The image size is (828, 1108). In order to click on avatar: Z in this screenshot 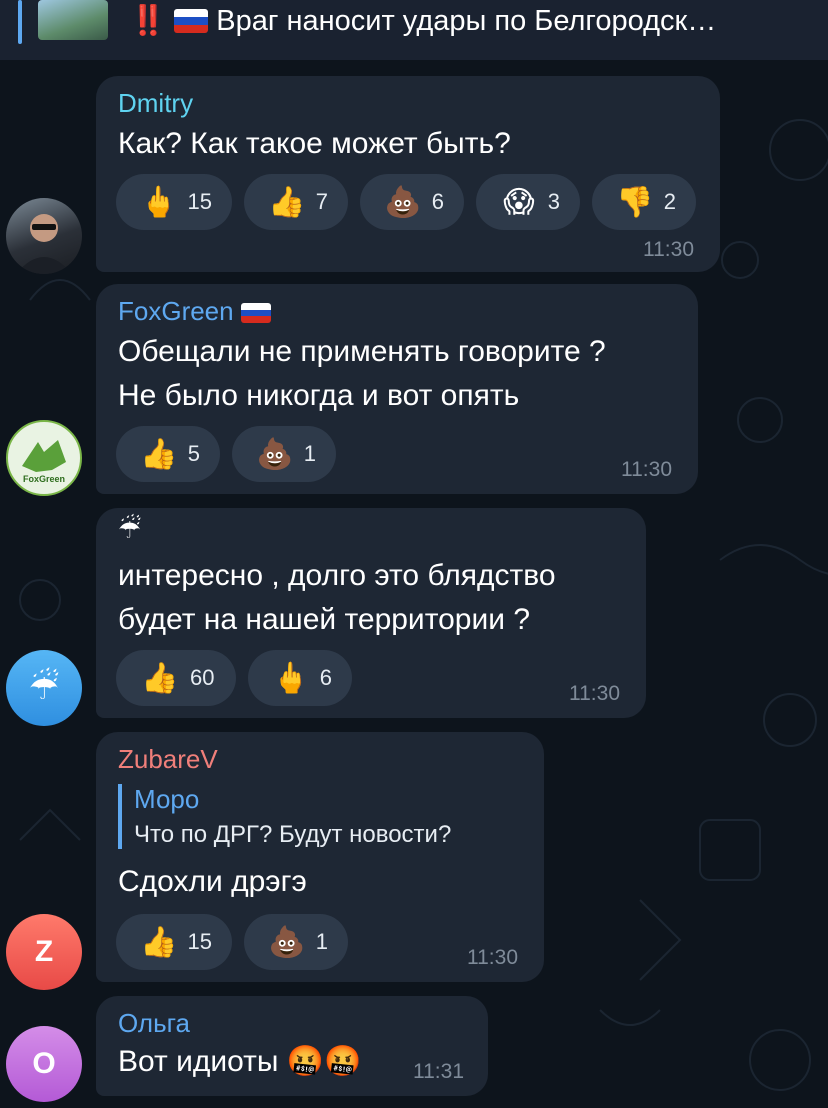, I will do `click(44, 952)`.